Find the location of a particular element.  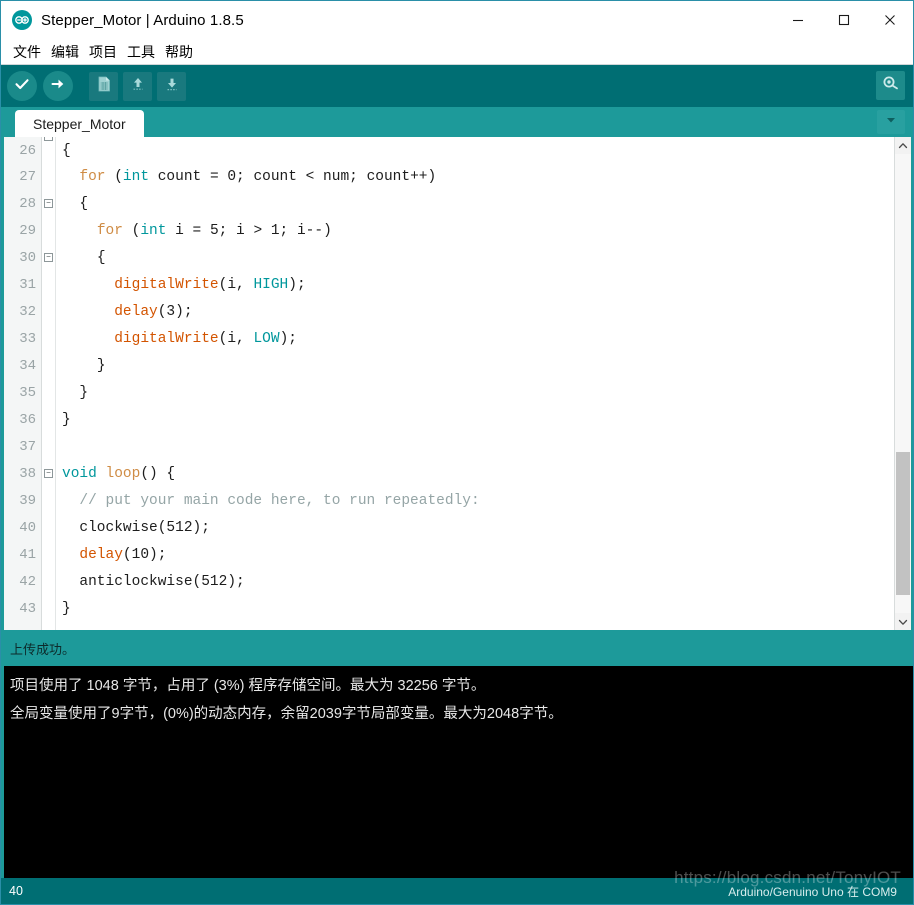

tab-stepper-motor: Stepper_Motor is located at coordinates (79, 123).